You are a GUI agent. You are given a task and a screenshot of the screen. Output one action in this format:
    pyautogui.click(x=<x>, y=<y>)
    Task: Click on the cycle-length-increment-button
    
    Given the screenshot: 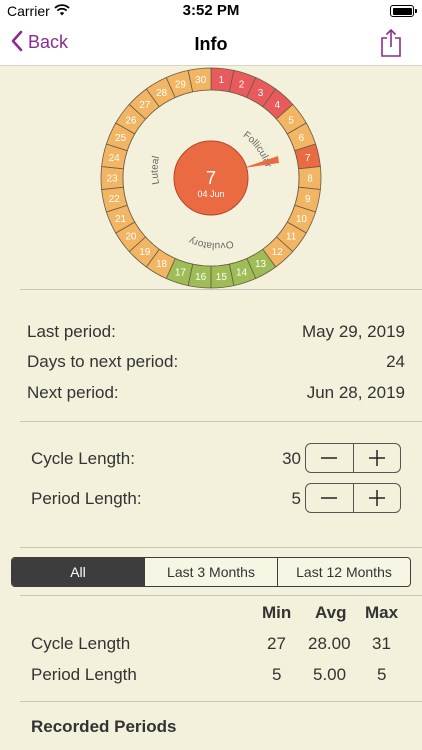 What is the action you would take?
    pyautogui.click(x=376, y=458)
    